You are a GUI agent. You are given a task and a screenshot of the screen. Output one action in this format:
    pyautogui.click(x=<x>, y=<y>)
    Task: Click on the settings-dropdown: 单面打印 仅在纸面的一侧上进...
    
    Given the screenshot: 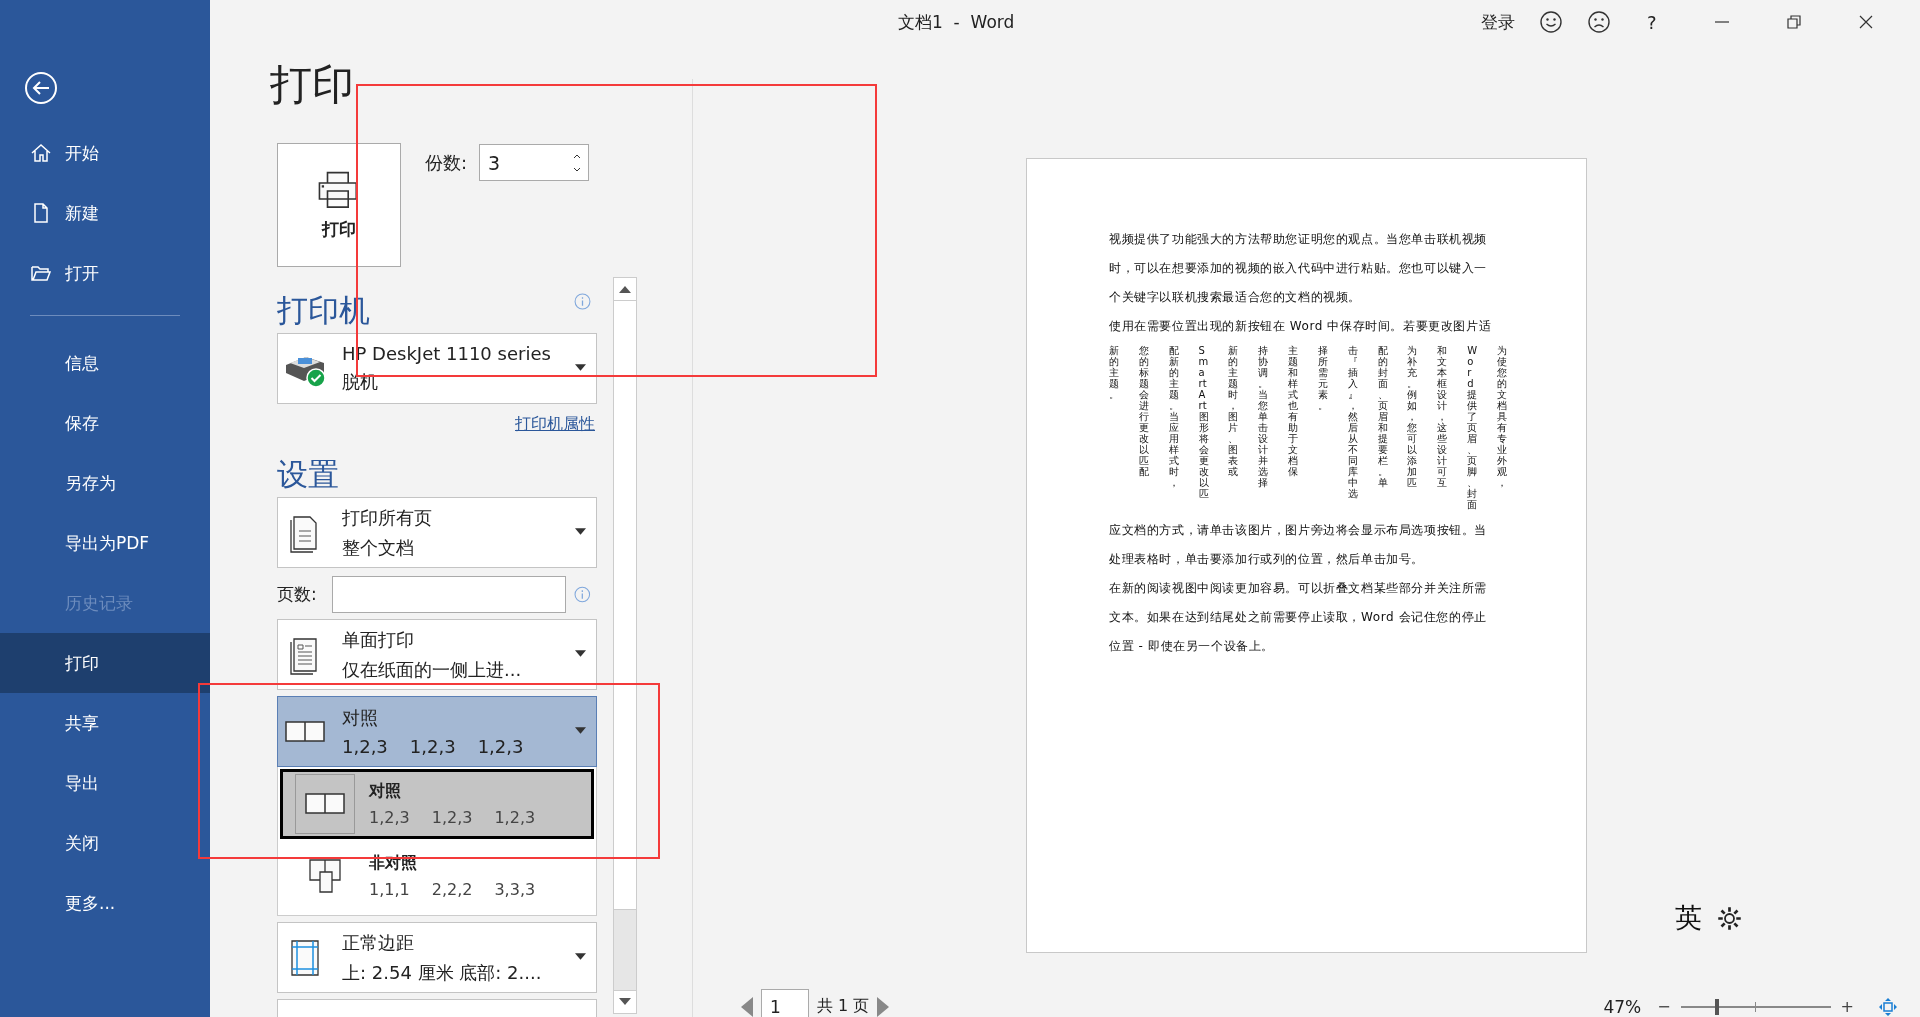 What is the action you would take?
    pyautogui.click(x=437, y=654)
    